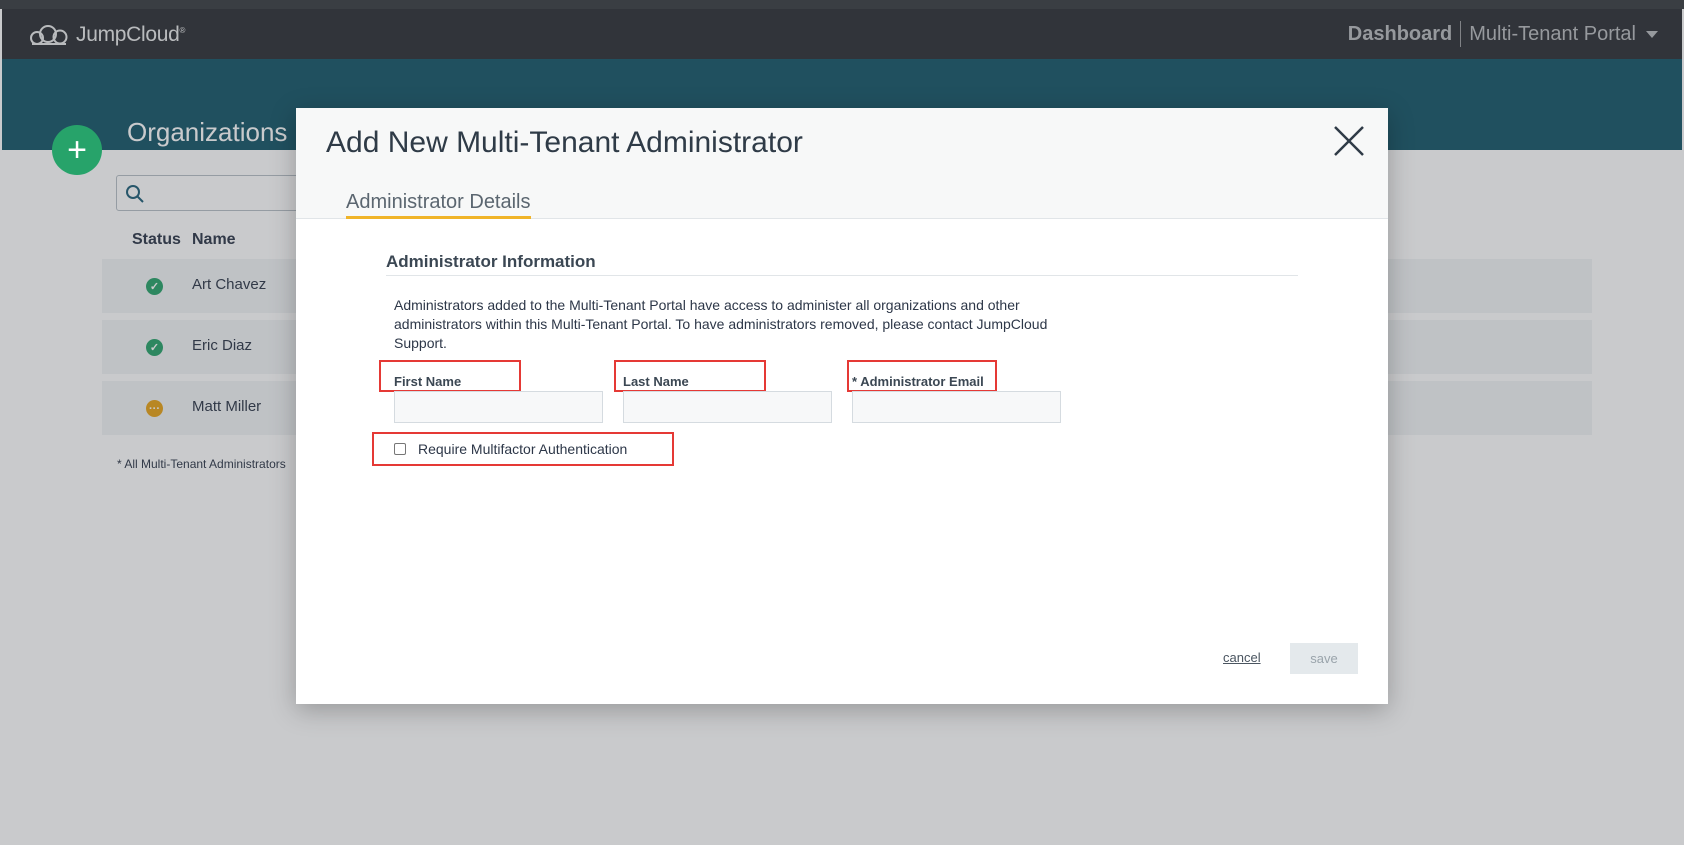  I want to click on last-name-label: Last Name, so click(656, 381).